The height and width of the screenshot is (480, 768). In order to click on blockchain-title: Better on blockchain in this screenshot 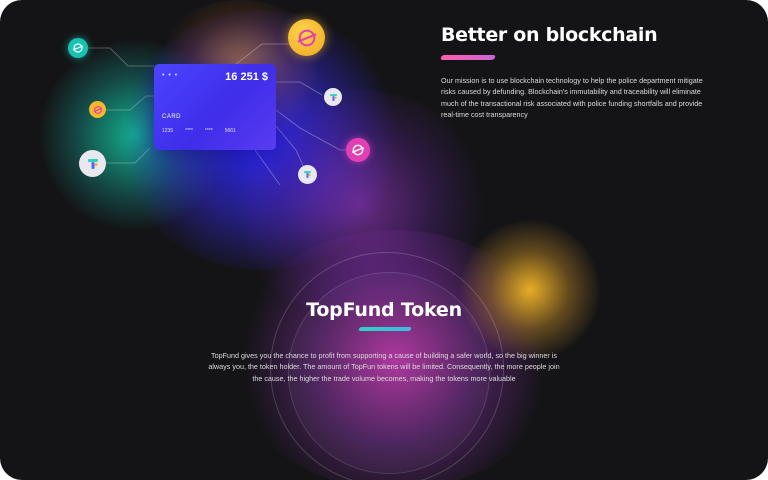, I will do `click(549, 35)`.